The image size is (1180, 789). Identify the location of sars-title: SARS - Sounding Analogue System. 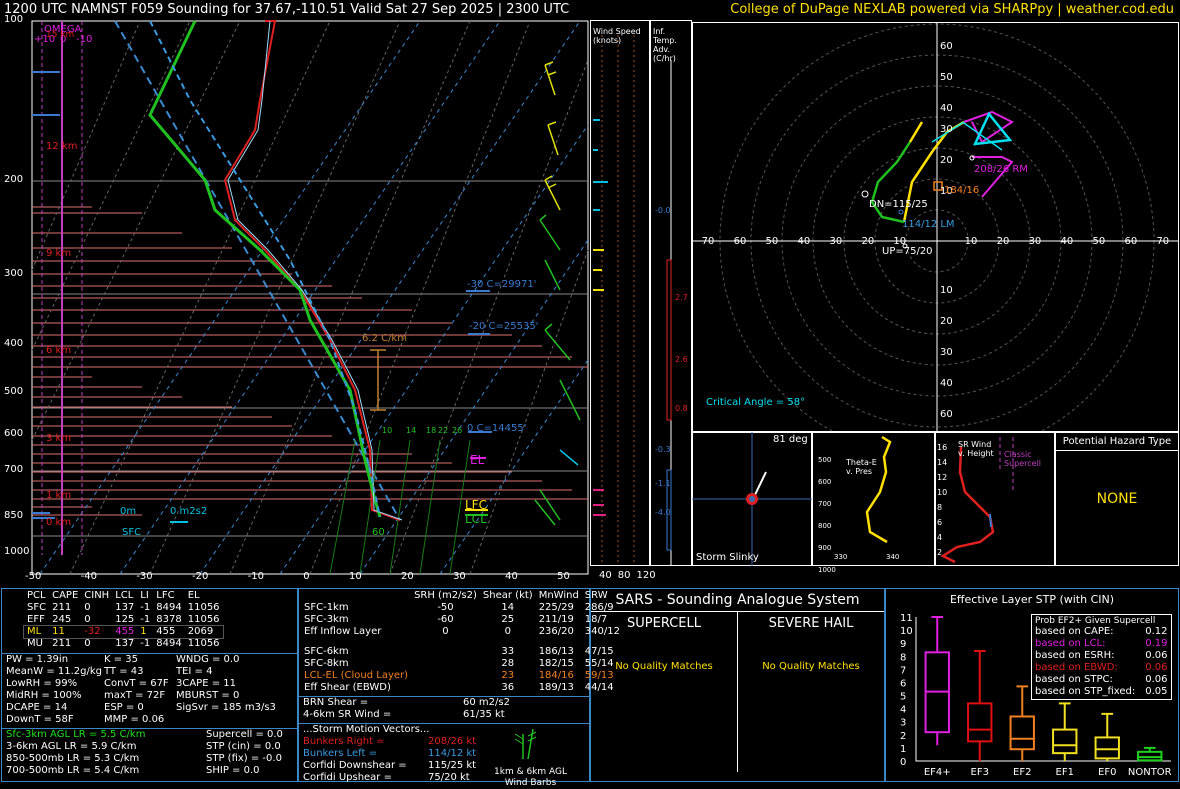
(737, 600).